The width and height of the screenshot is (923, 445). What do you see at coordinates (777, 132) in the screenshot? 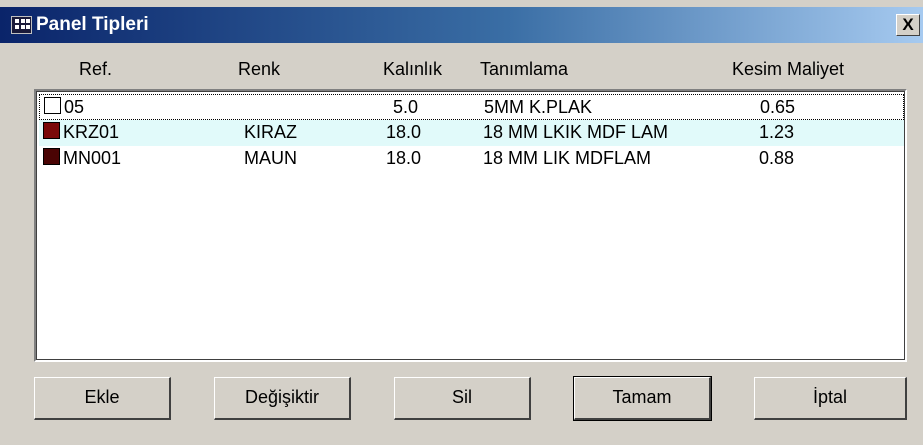
I see `cell-maliyet: 1.23` at bounding box center [777, 132].